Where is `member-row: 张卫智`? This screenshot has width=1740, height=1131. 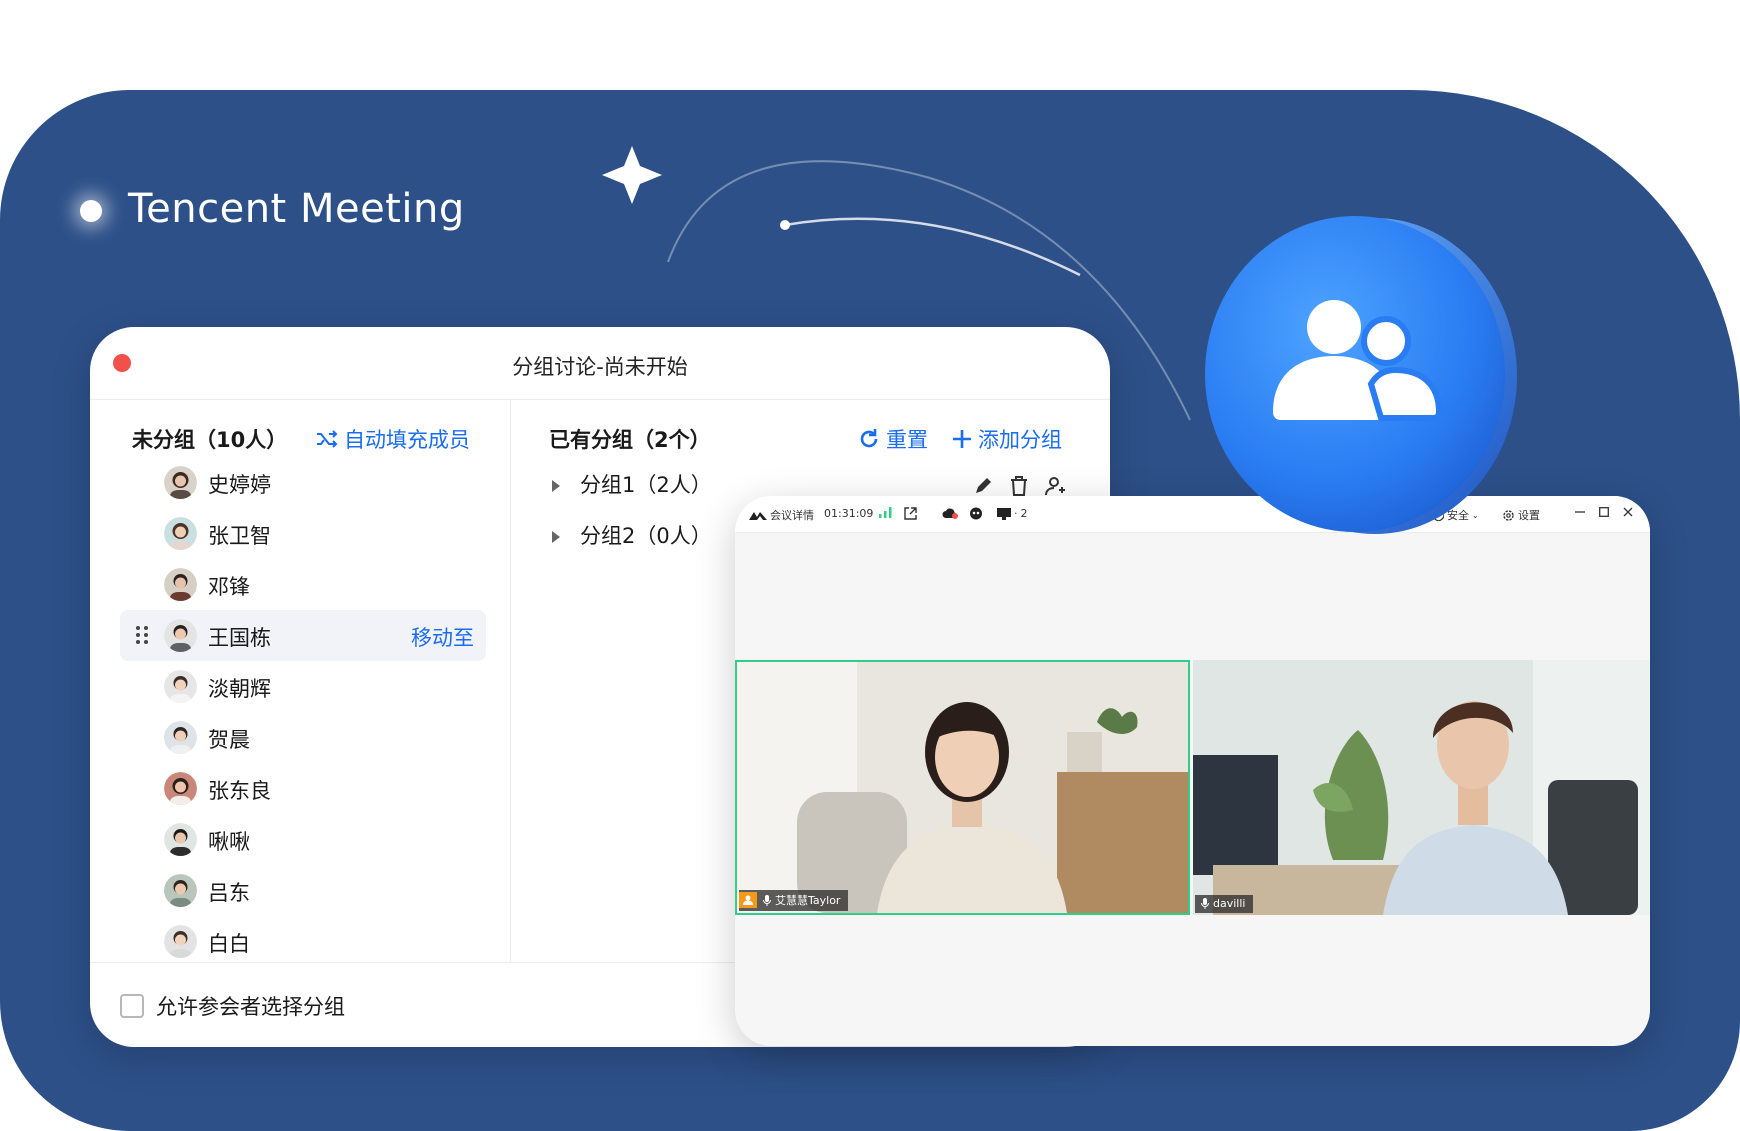
member-row: 张卫智 is located at coordinates (303, 533).